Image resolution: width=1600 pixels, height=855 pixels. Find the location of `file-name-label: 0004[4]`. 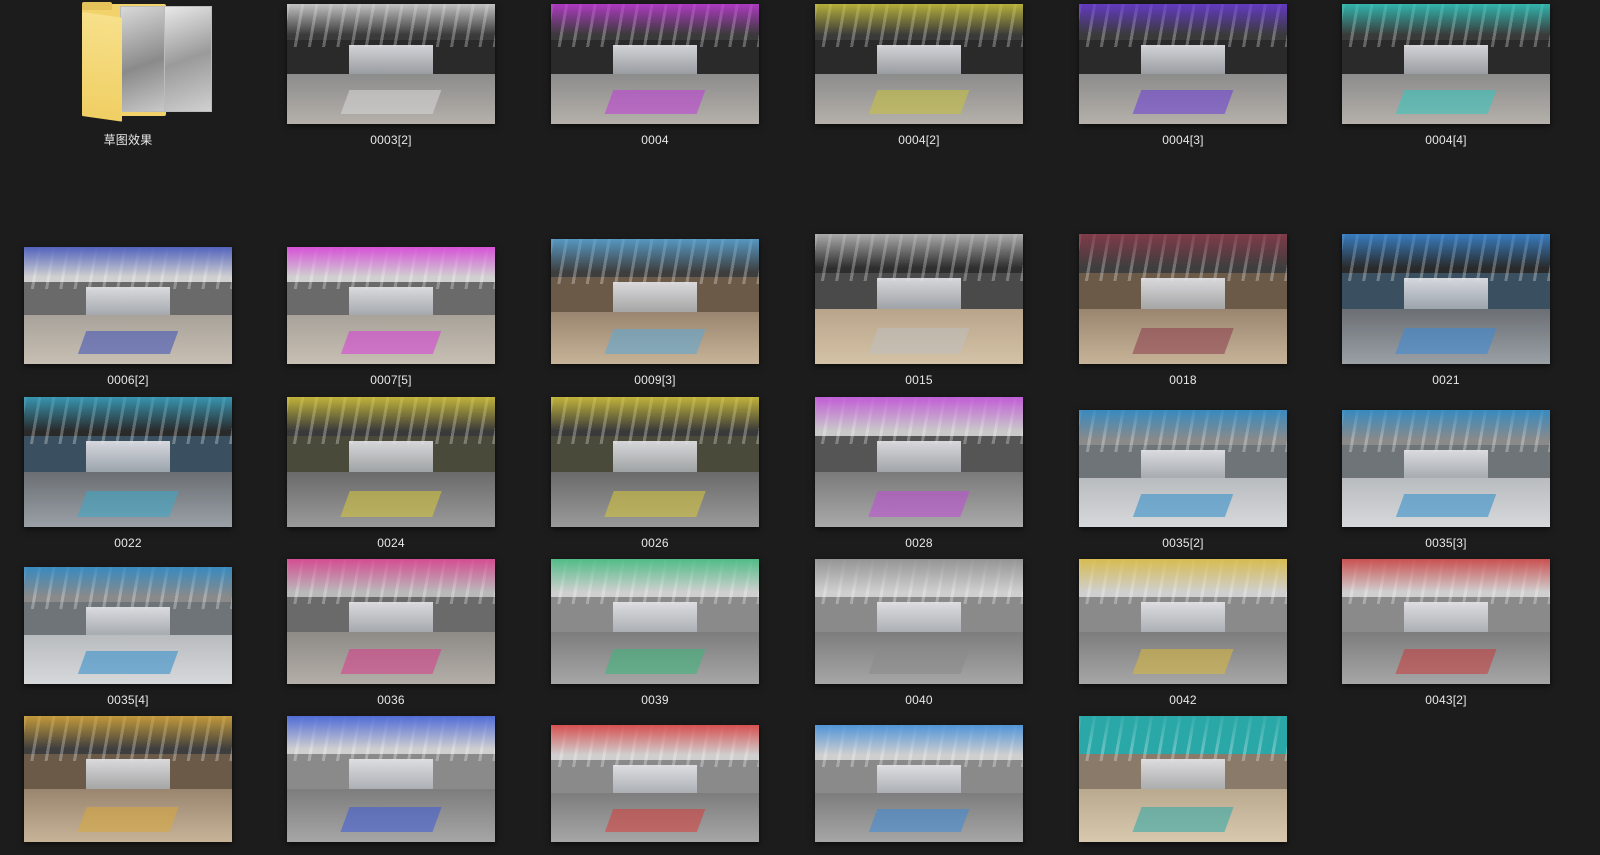

file-name-label: 0004[4] is located at coordinates (1446, 140).